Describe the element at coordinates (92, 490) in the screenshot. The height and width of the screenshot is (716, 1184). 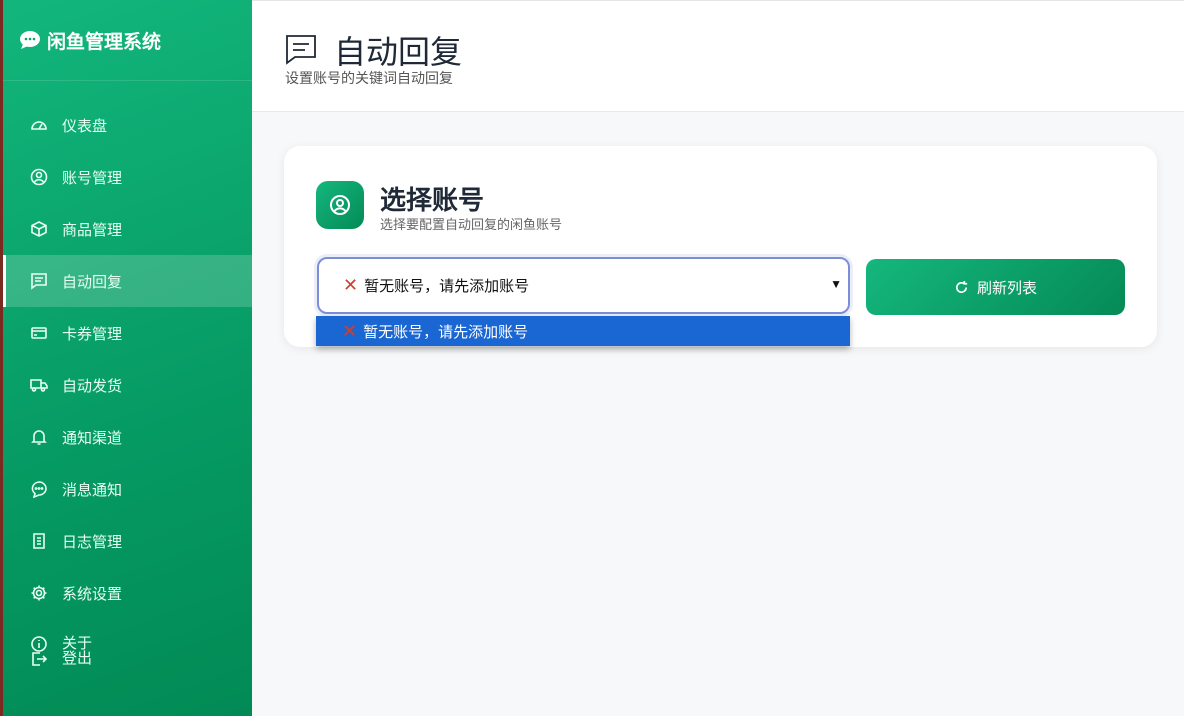
I see `sidebar-item-label: 消息通知` at that location.